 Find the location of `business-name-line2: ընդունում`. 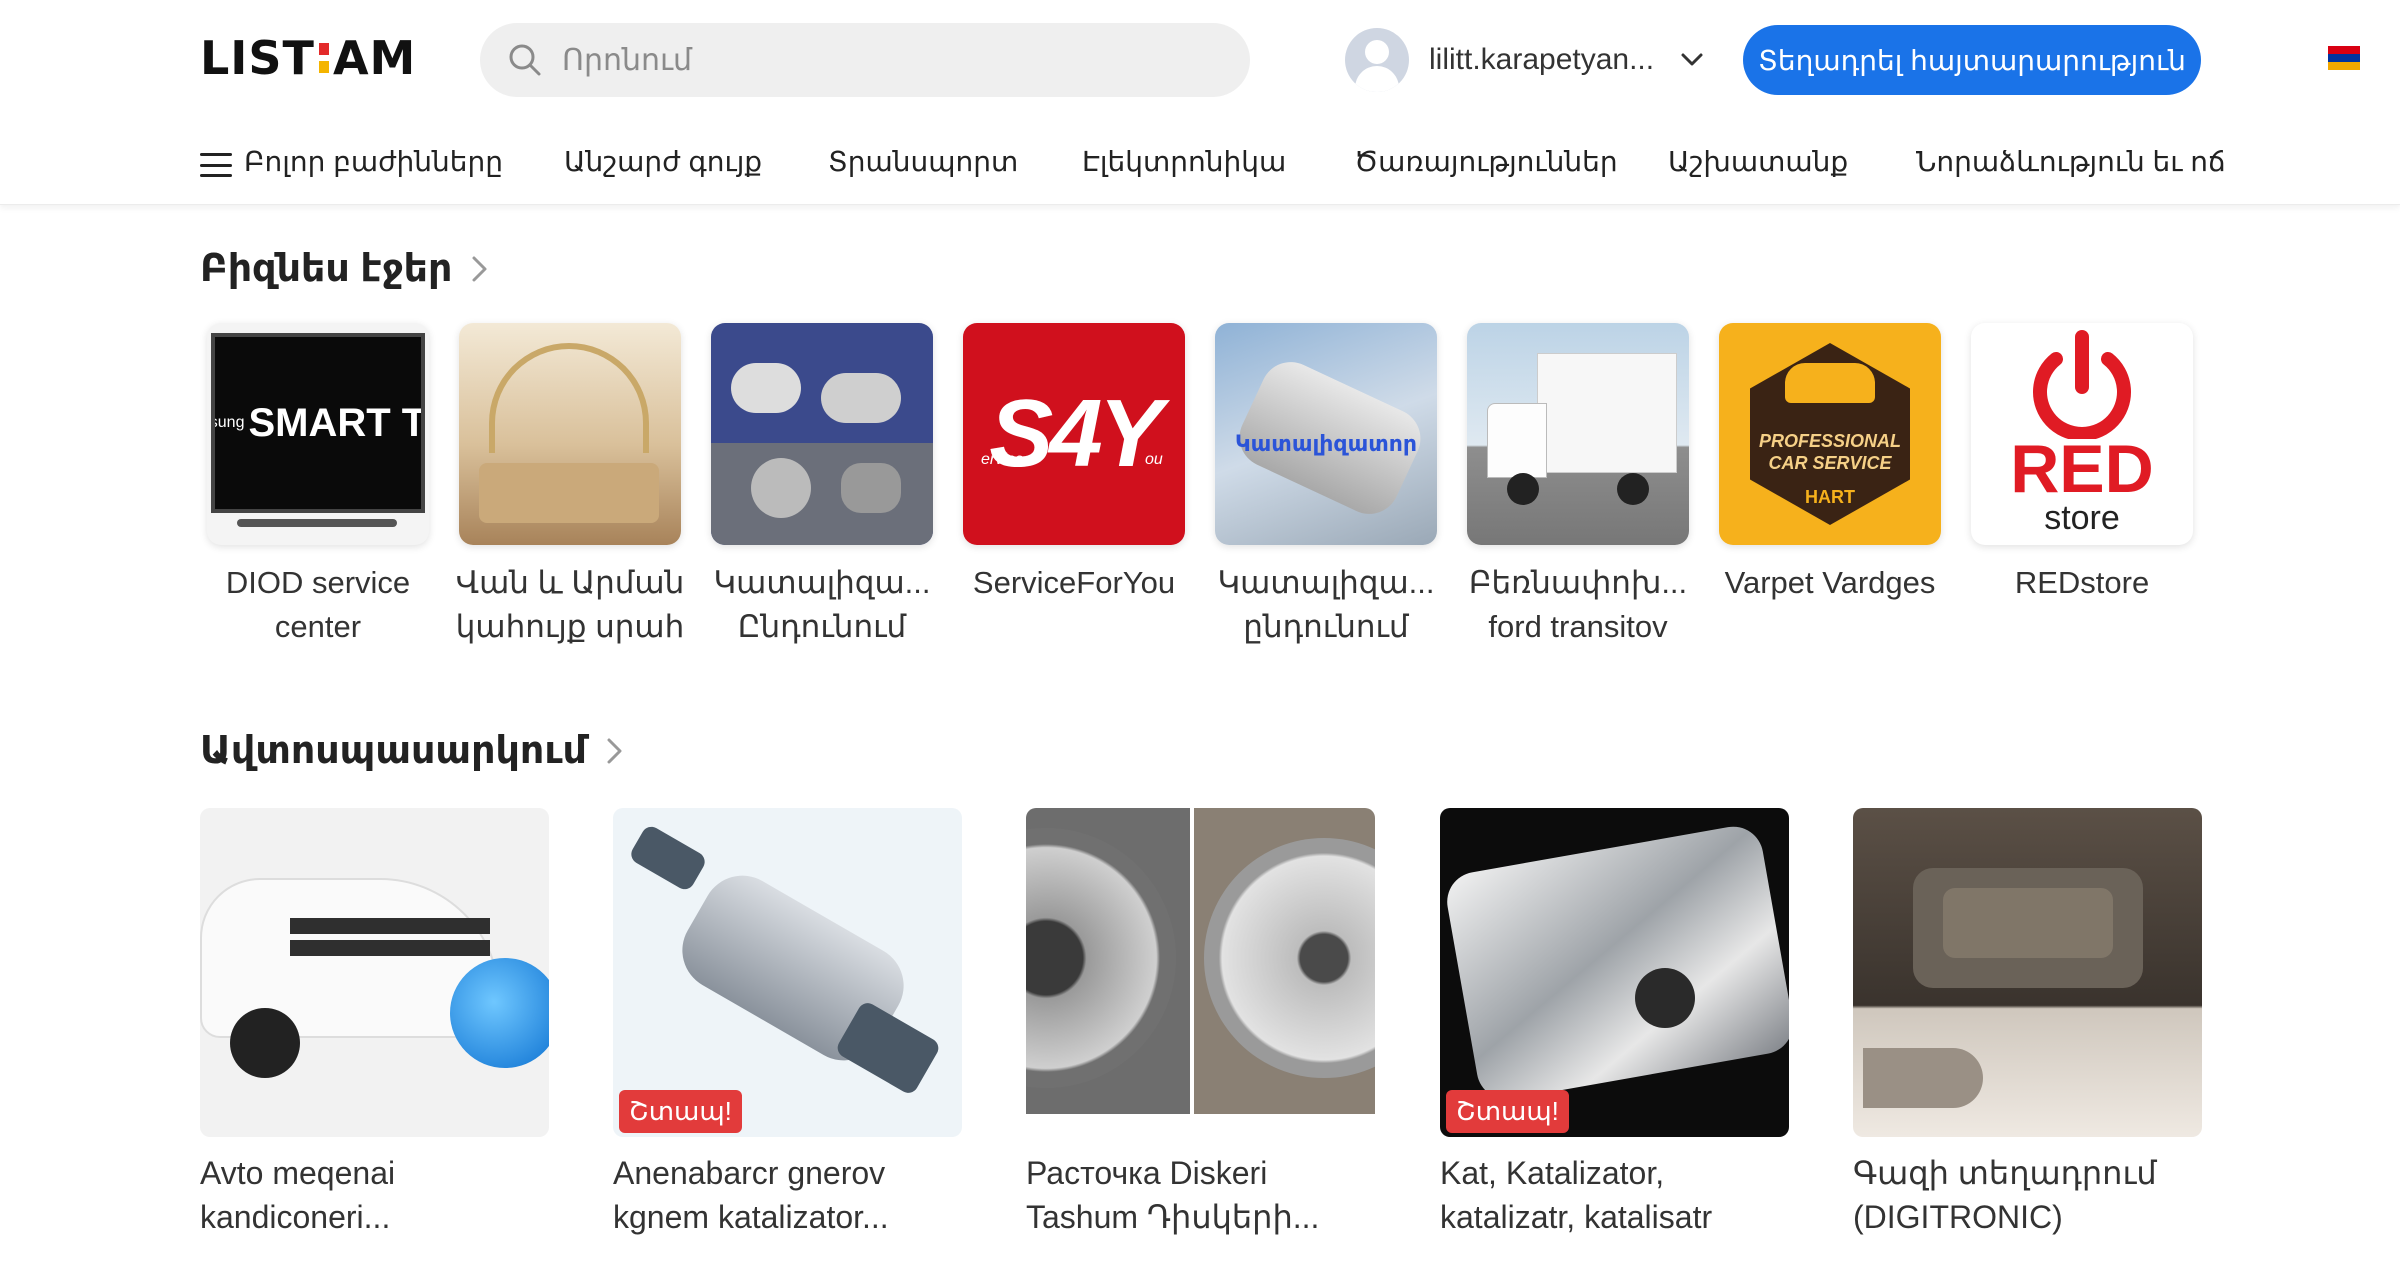

business-name-line2: ընդունում is located at coordinates (1326, 627).